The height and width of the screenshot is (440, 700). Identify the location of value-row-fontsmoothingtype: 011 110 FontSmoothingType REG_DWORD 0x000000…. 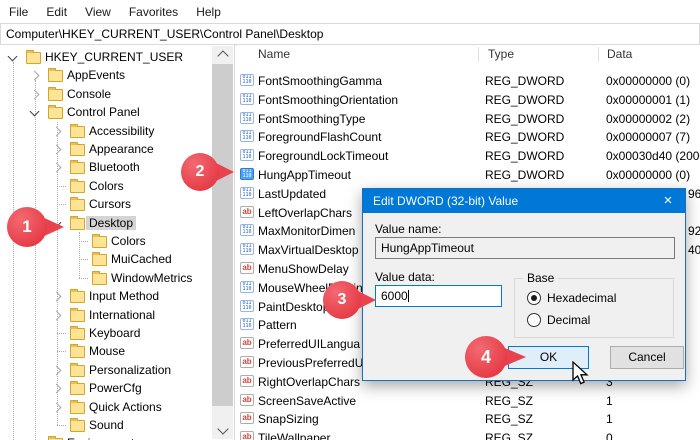
(468, 119).